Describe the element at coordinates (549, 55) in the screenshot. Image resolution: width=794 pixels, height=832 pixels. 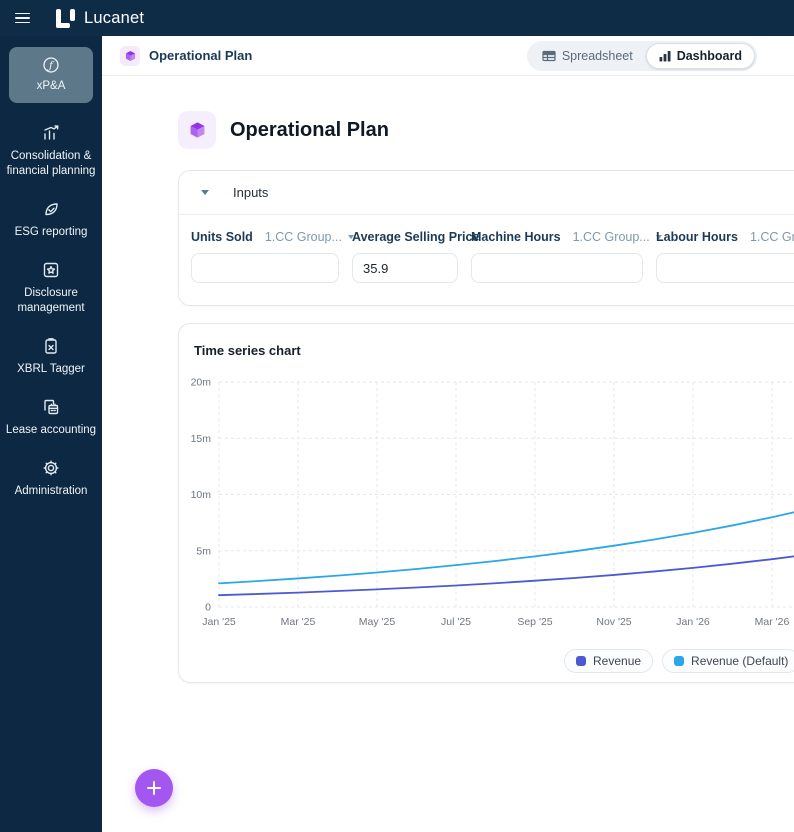
I see `spreadsheet-icon` at that location.